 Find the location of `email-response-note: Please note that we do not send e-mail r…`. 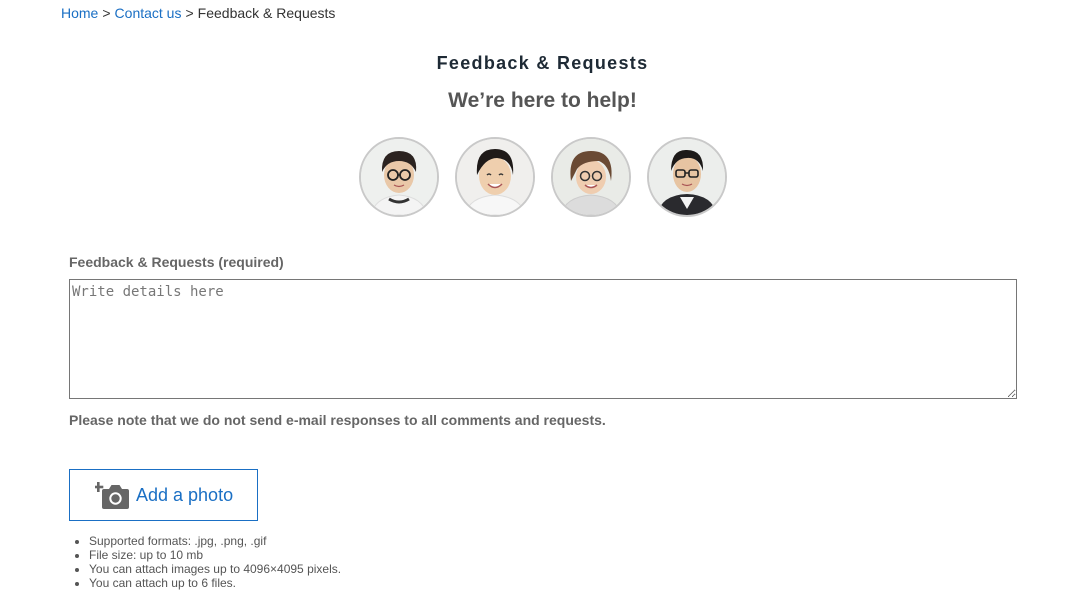

email-response-note: Please note that we do not send e-mail r… is located at coordinates (337, 420).